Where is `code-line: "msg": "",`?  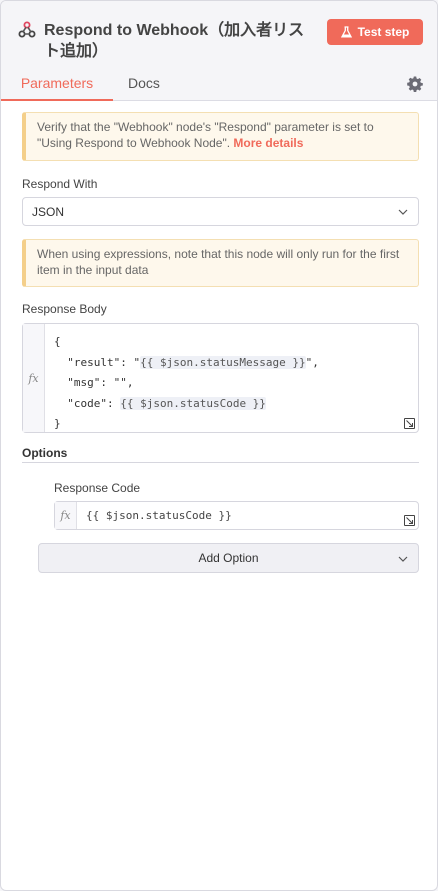
code-line: "msg": "", is located at coordinates (94, 382).